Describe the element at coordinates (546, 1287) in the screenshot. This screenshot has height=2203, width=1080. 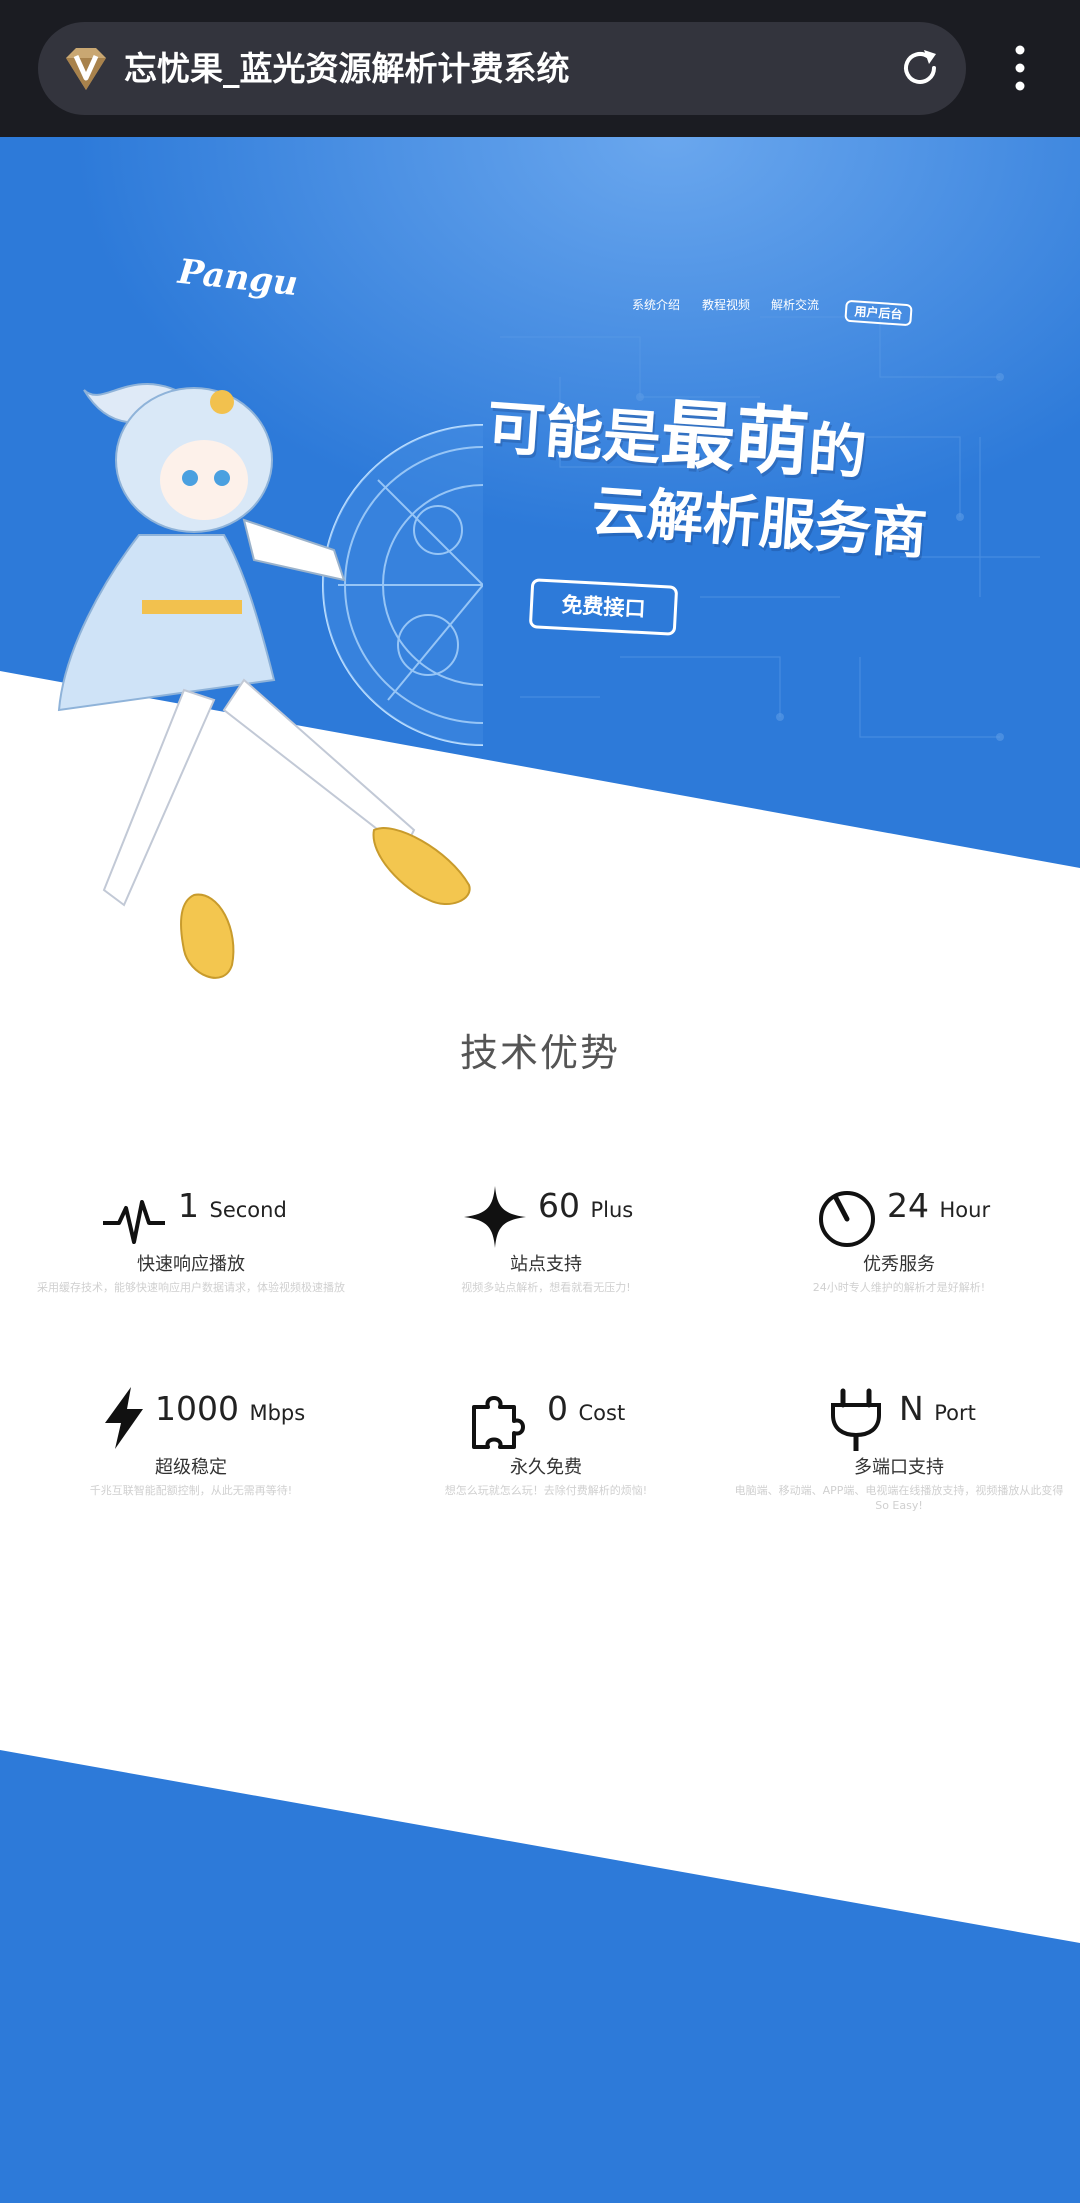
I see `feature-description: 视频多站点解析，想看就看无压力!` at that location.